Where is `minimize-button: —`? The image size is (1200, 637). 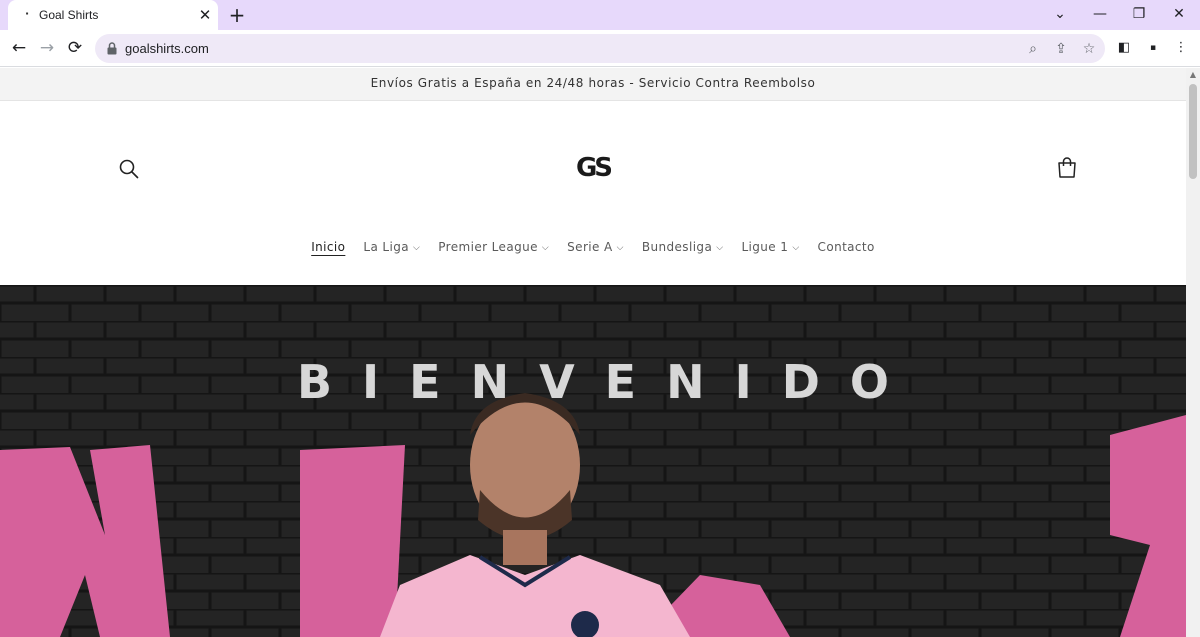
minimize-button: — is located at coordinates (1100, 14).